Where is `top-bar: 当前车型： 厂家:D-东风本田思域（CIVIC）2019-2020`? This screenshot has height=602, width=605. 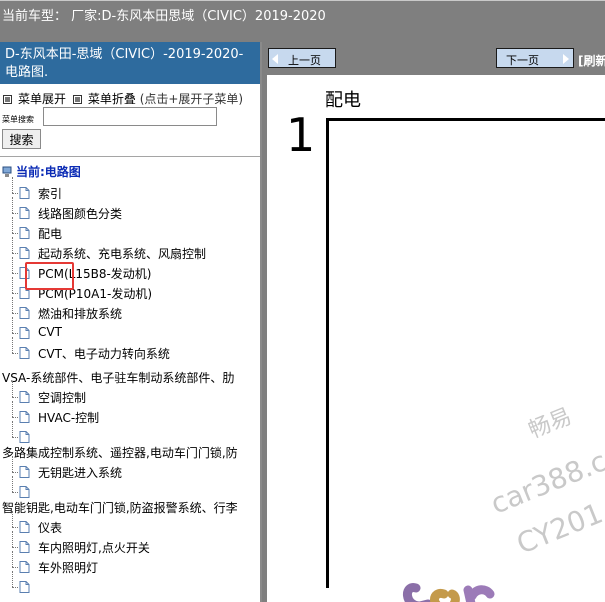 top-bar: 当前车型： 厂家:D-东风本田思域（CIVIC）2019-2020 is located at coordinates (302, 21).